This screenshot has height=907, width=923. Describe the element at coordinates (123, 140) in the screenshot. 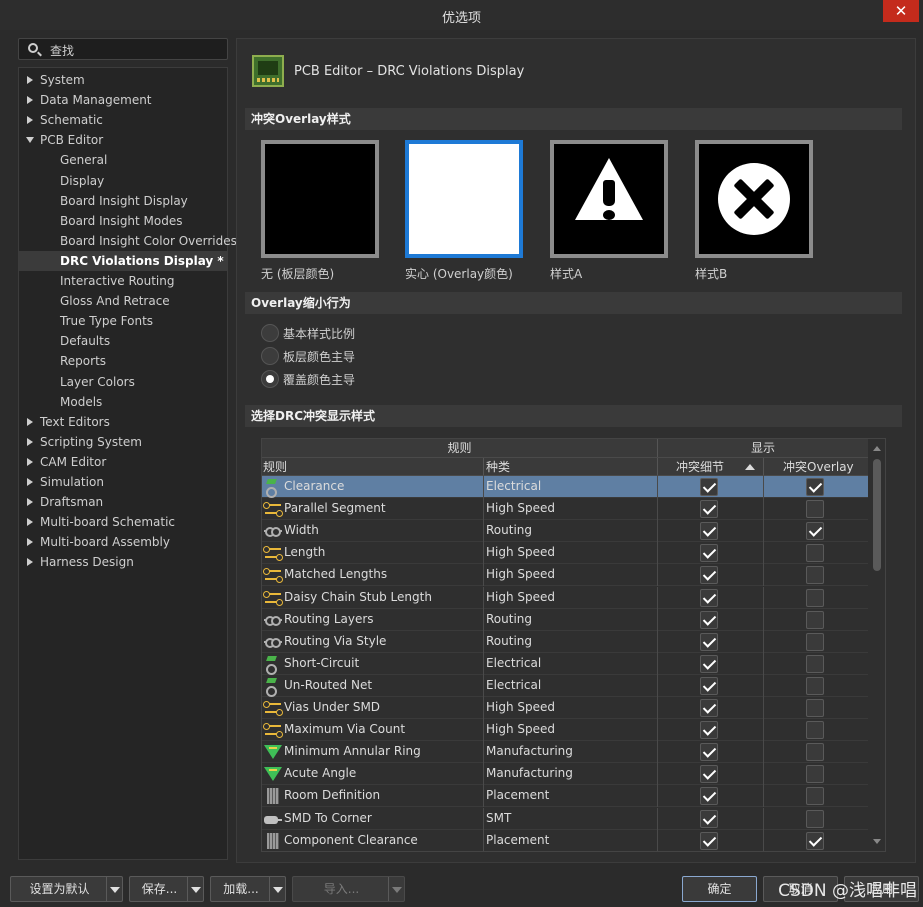

I see `tree-item: PCB Editor` at that location.